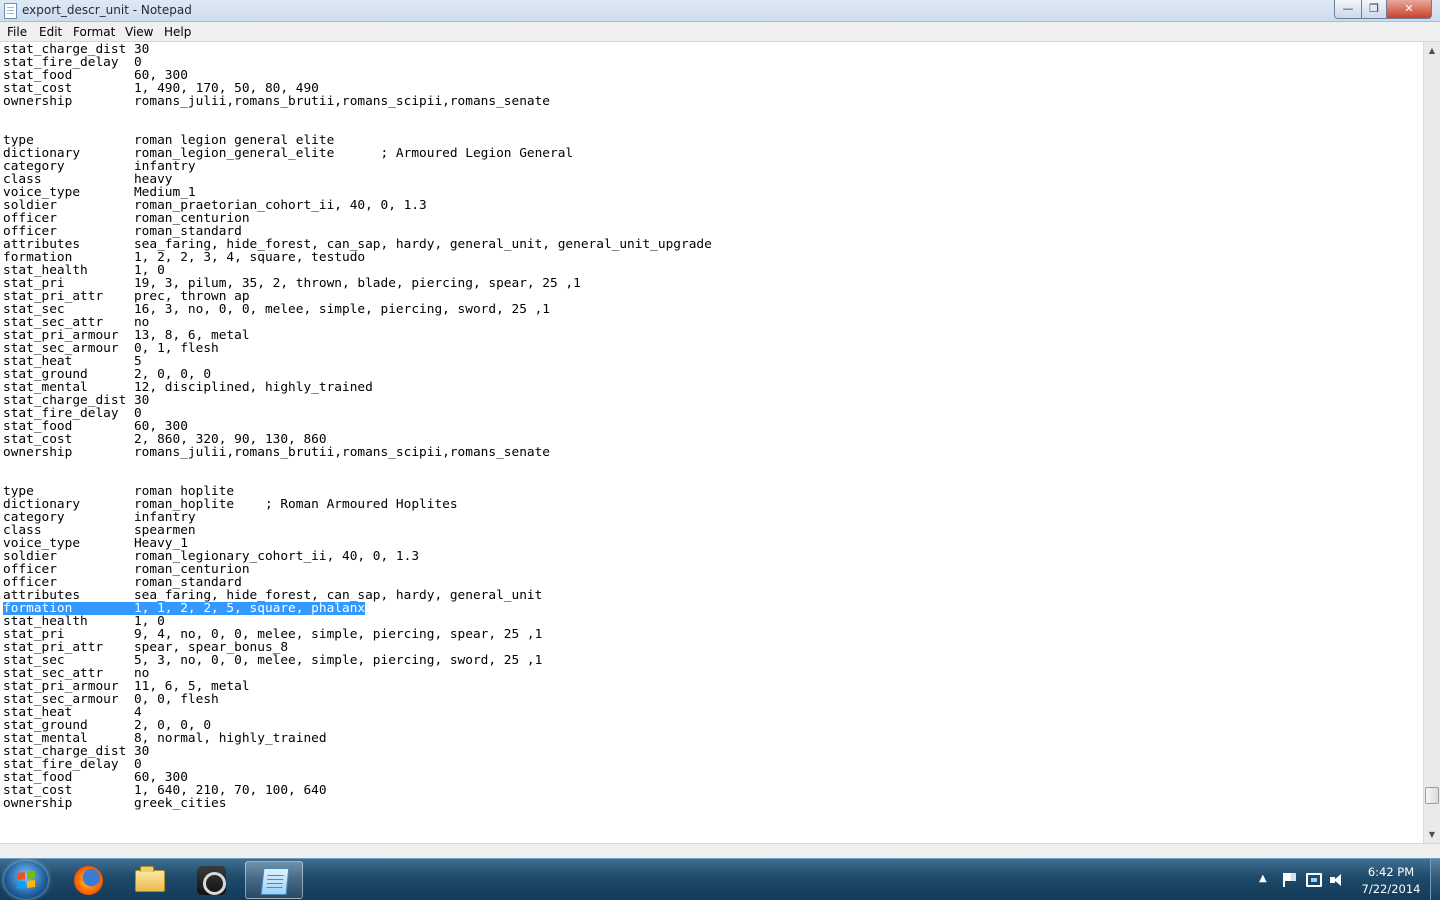  I want to click on scroll-up-button: ▲, so click(1432, 50).